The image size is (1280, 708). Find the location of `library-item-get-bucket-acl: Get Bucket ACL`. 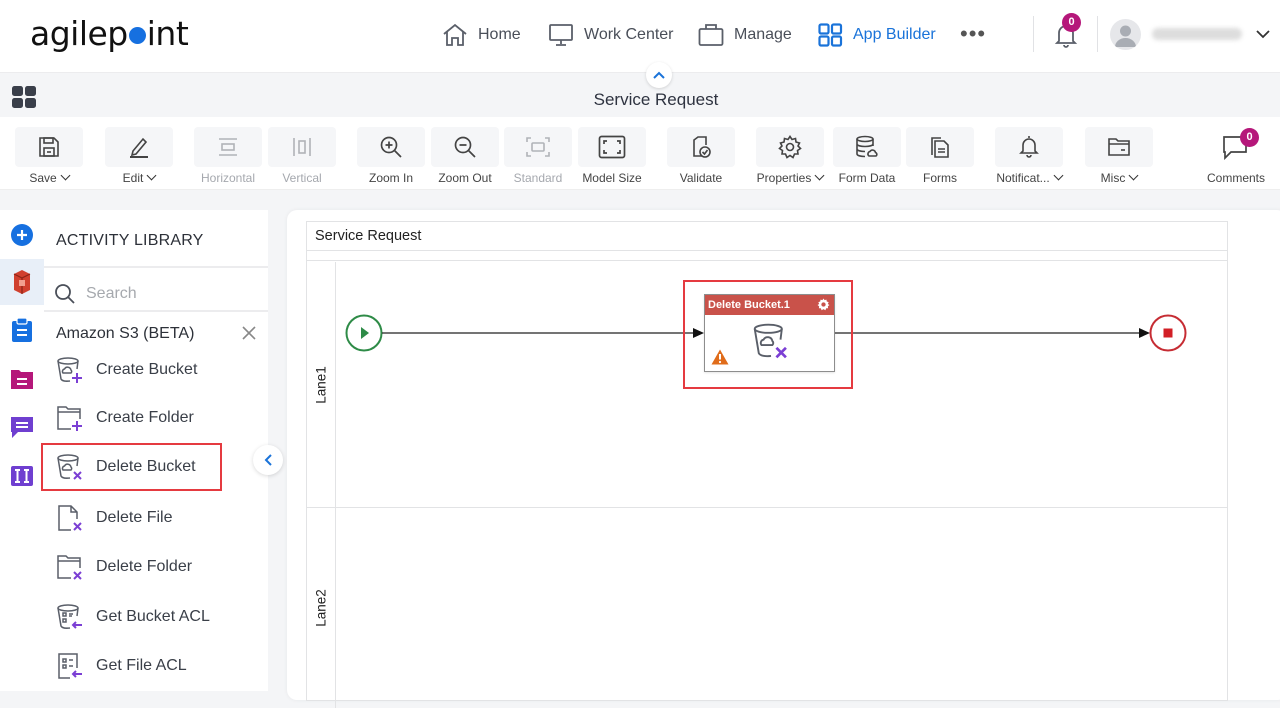

library-item-get-bucket-acl: Get Bucket ACL is located at coordinates (133, 617).